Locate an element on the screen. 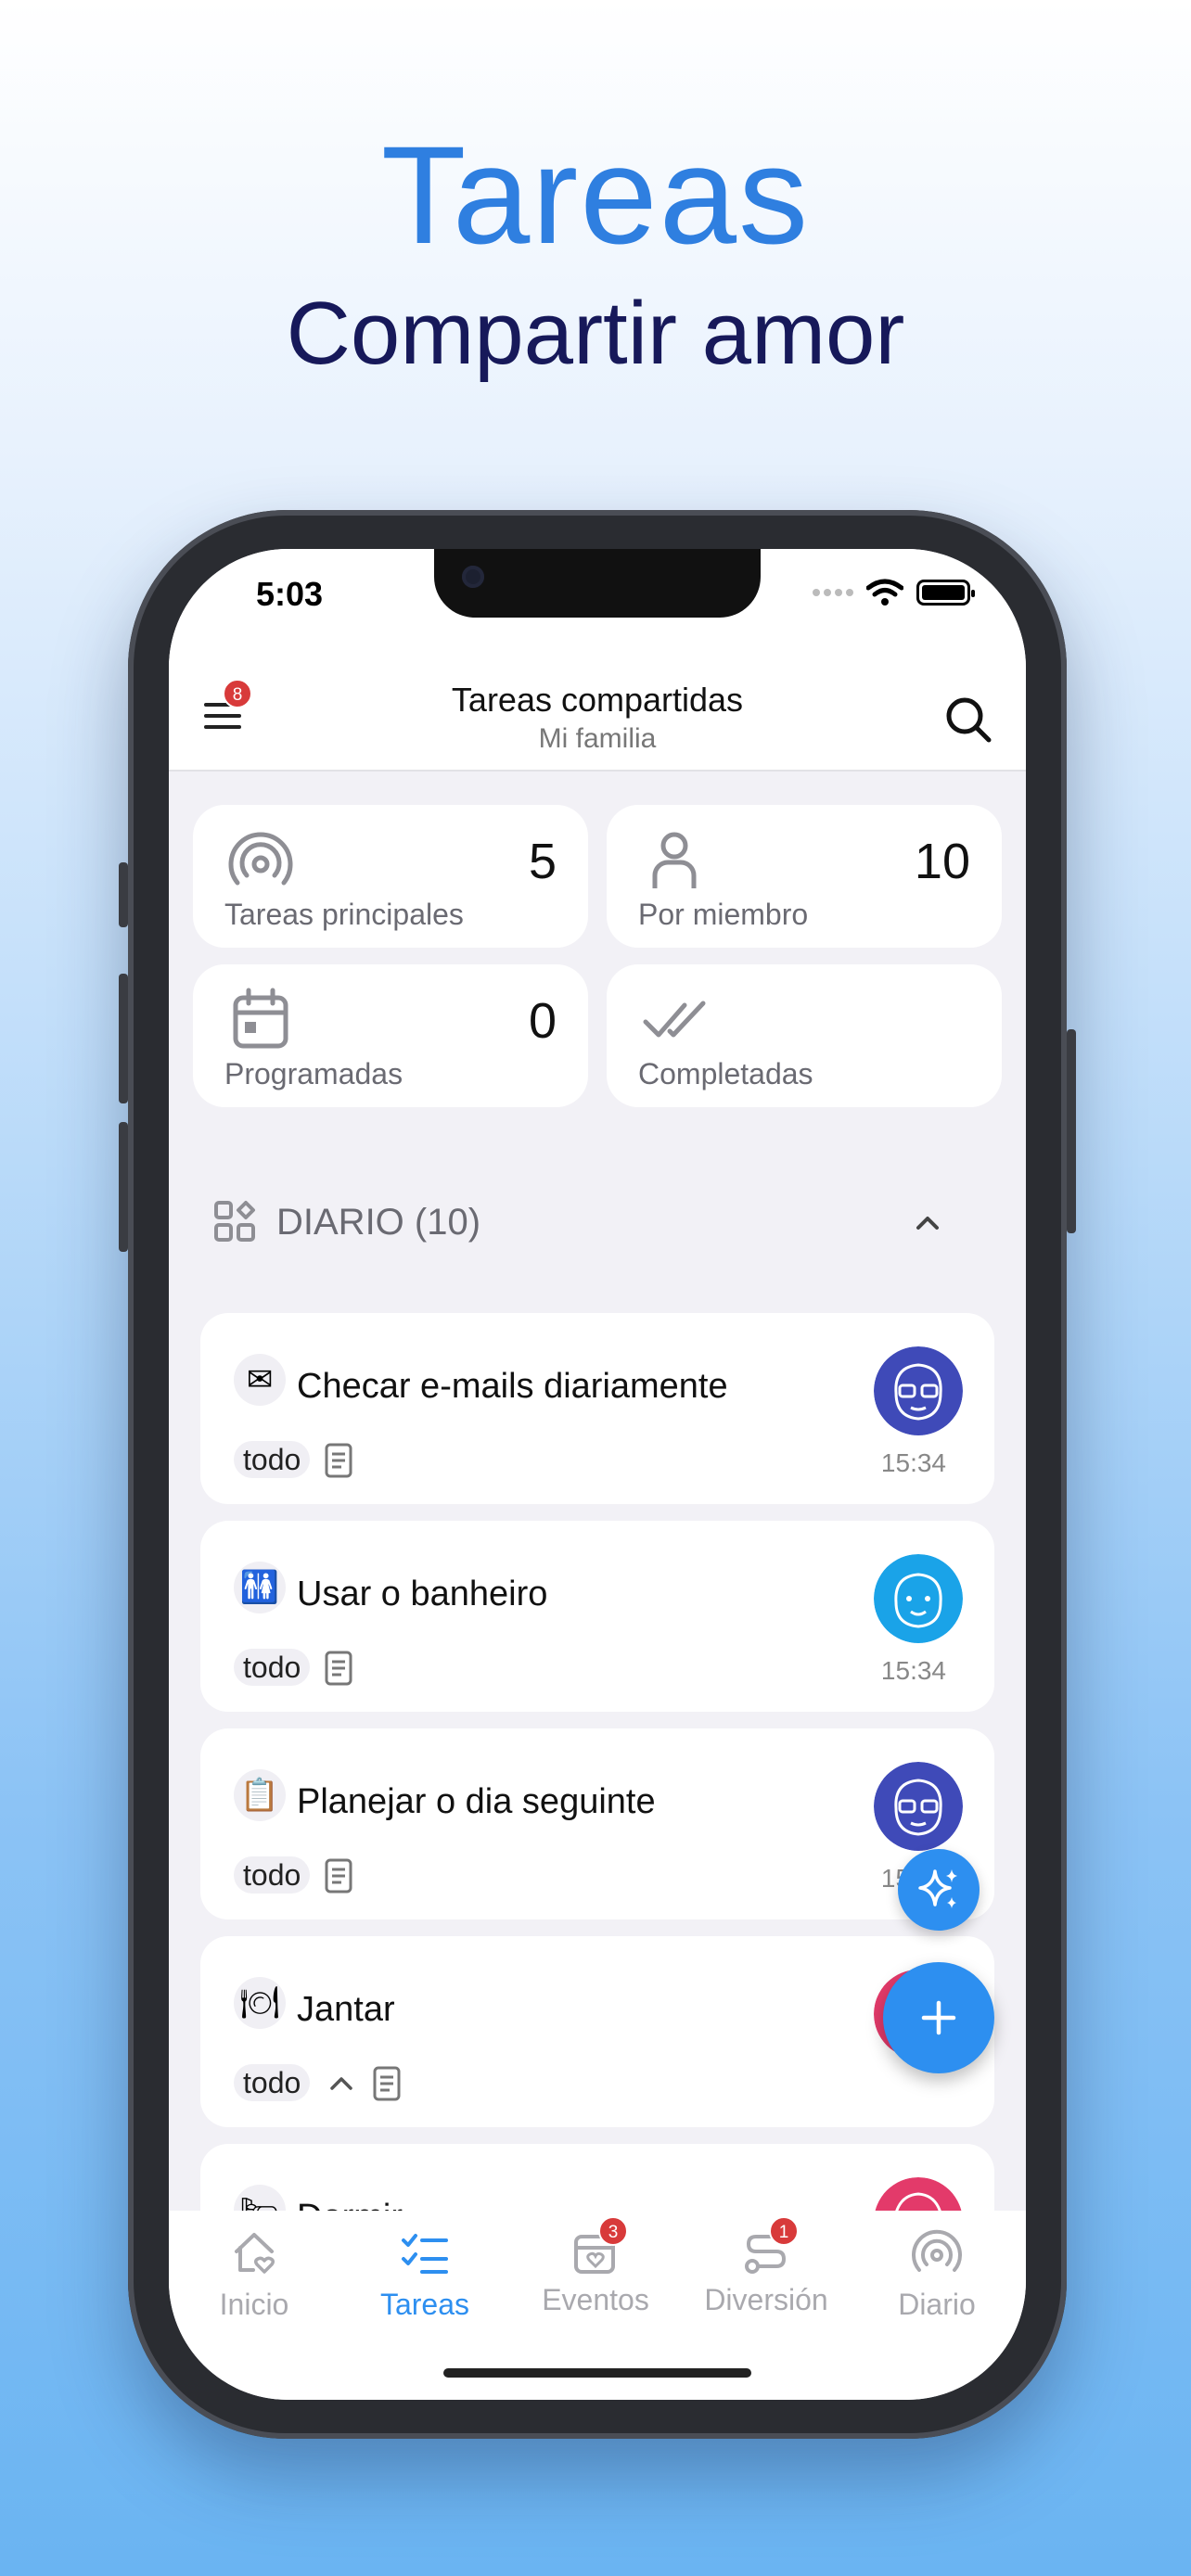 This screenshot has height=2576, width=1191. section-header-diario: DIARIO (10) is located at coordinates (598, 1223).